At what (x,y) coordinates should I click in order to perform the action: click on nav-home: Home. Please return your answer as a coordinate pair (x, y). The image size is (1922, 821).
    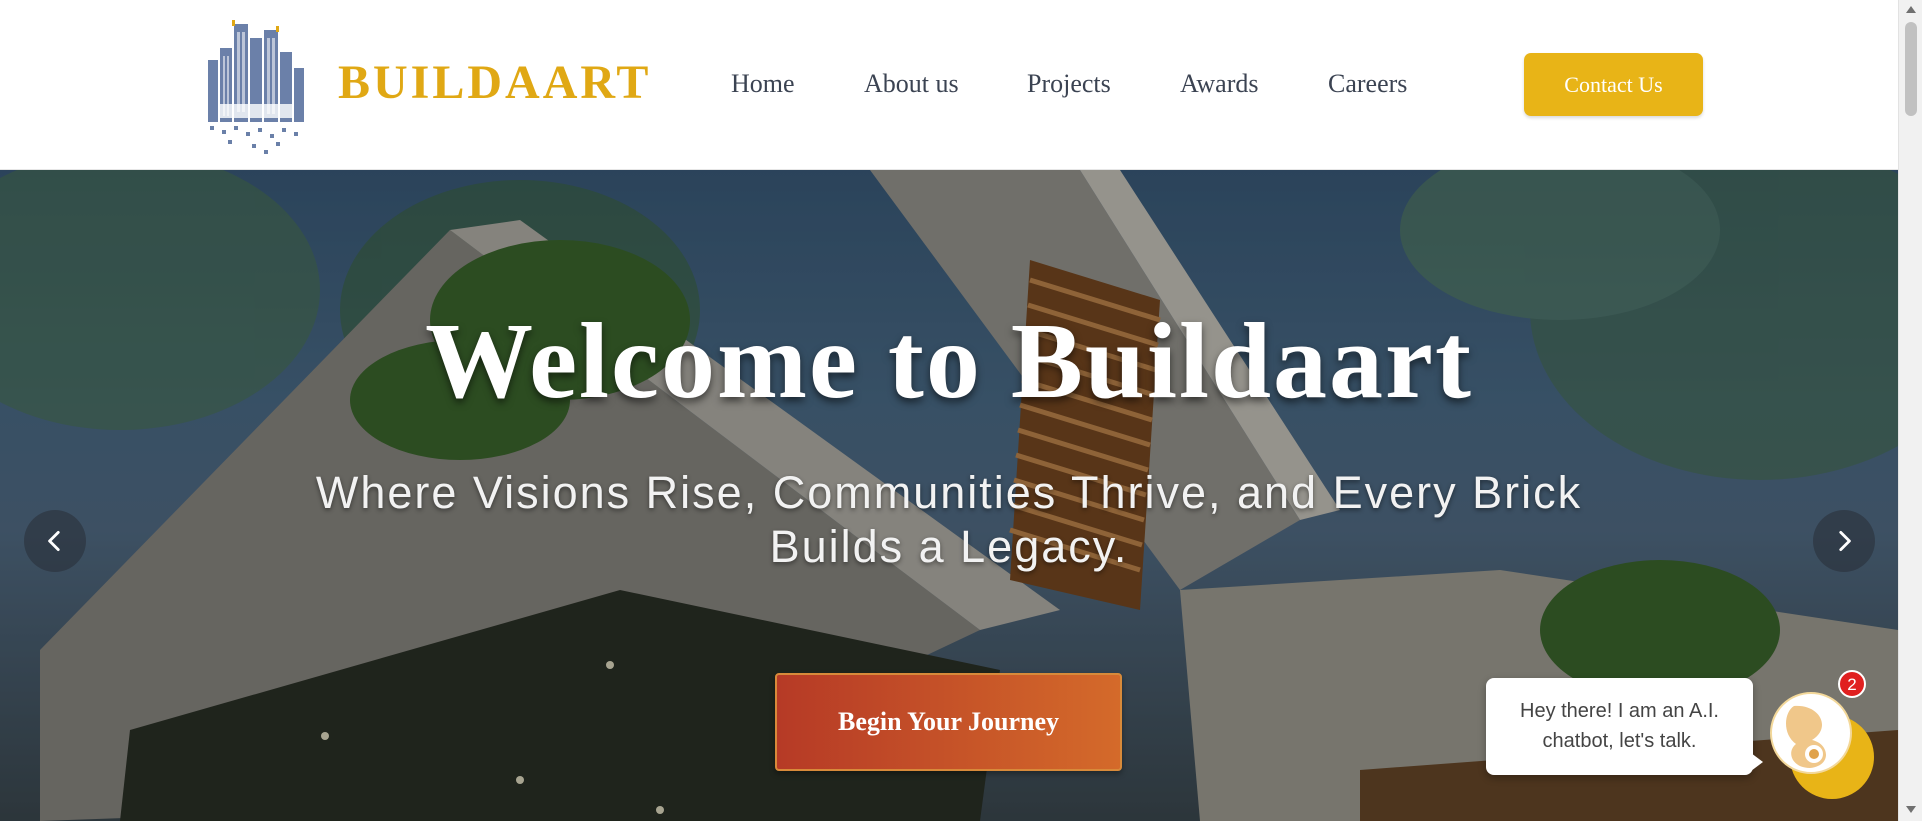
    Looking at the image, I should click on (763, 84).